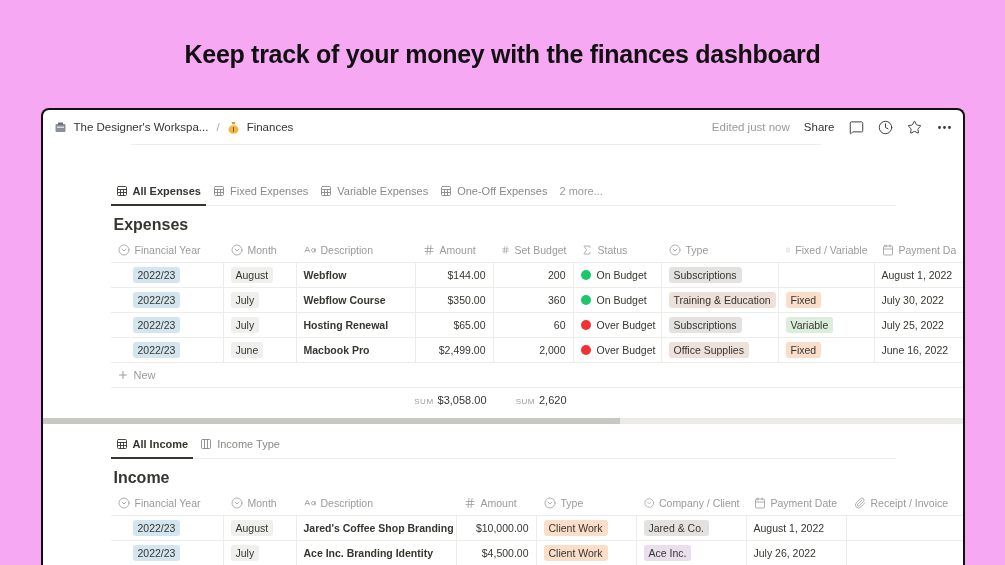  What do you see at coordinates (927, 250) in the screenshot?
I see `column-header: Payment Da` at bounding box center [927, 250].